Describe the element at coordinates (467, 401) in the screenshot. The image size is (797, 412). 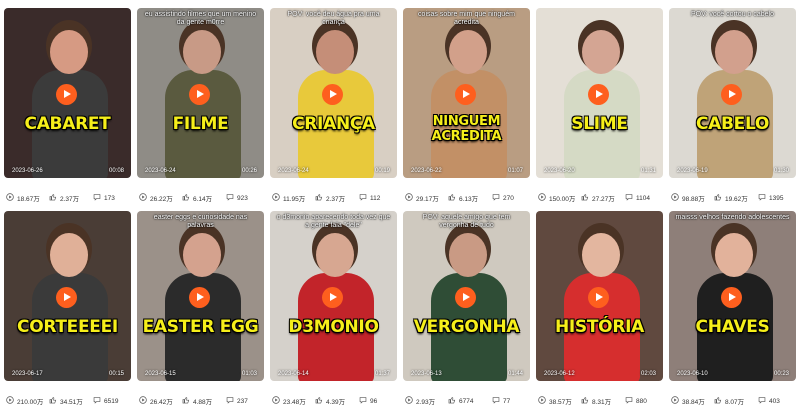
I see `video-stats: 2.93万 6774 77` at that location.